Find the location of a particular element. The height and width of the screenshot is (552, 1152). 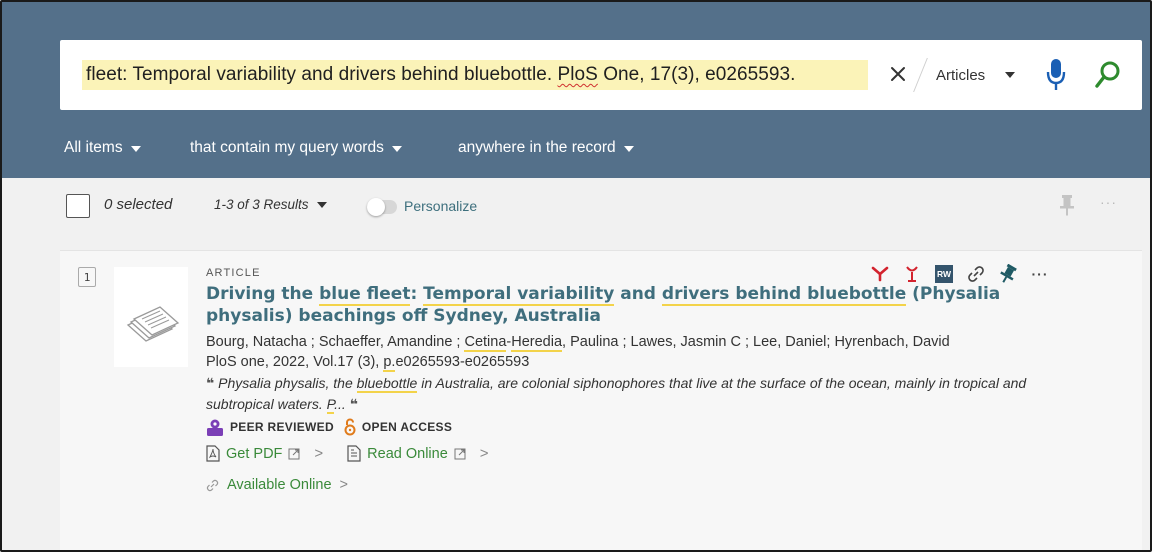

search-divider is located at coordinates (920, 75).